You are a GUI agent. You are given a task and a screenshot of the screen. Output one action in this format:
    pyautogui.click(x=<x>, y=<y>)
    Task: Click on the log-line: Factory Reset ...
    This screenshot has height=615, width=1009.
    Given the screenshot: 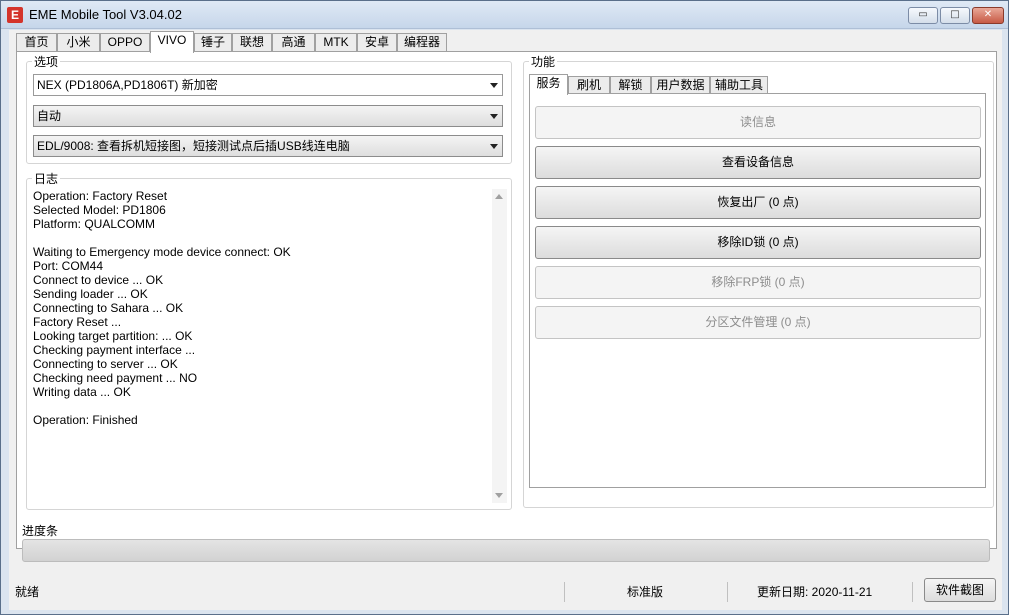 What is the action you would take?
    pyautogui.click(x=77, y=322)
    